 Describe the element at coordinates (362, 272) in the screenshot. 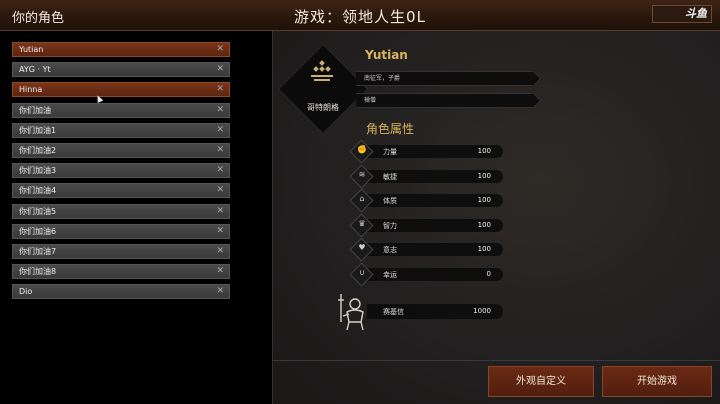

I see `horseshoe-icon: ∪` at that location.